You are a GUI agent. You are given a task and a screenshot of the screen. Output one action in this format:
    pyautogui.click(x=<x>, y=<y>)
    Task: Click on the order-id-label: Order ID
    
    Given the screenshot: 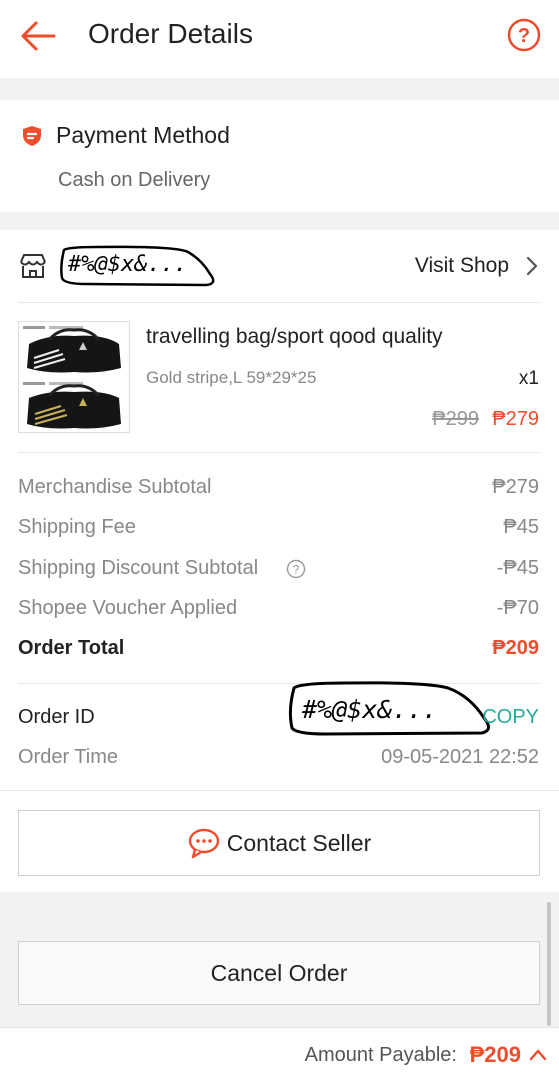 What is the action you would take?
    pyautogui.click(x=56, y=717)
    